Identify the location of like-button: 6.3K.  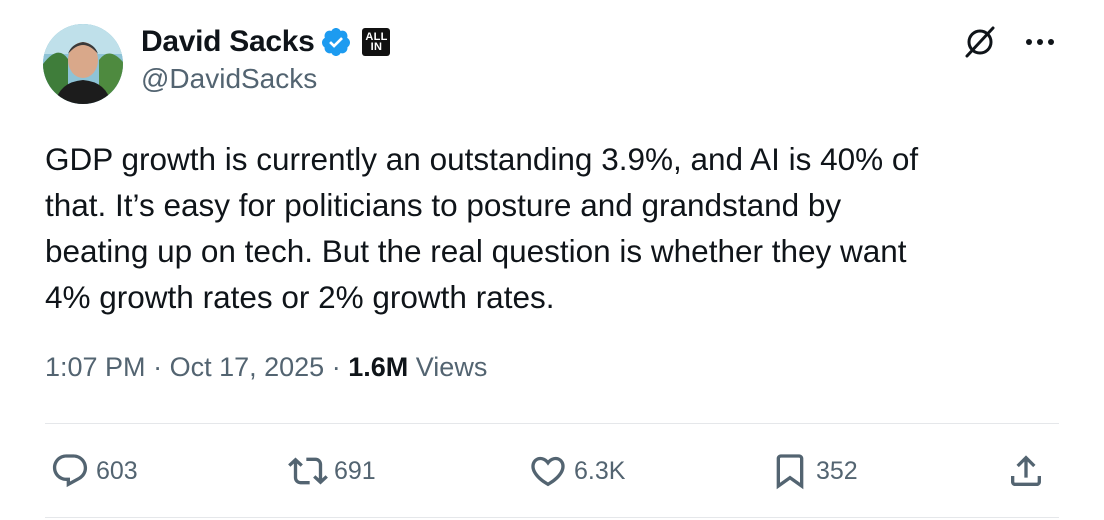
(576, 471).